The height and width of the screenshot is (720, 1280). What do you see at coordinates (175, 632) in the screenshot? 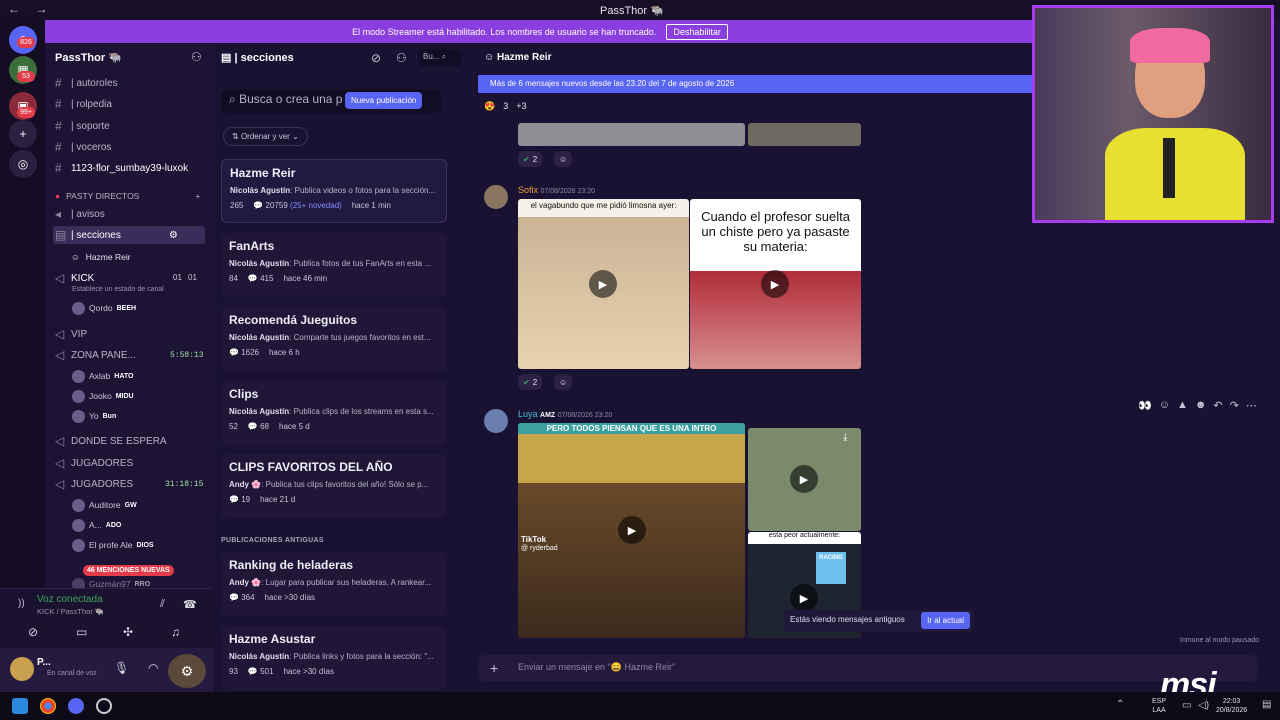
I see `soundboard-icon: ♫` at bounding box center [175, 632].